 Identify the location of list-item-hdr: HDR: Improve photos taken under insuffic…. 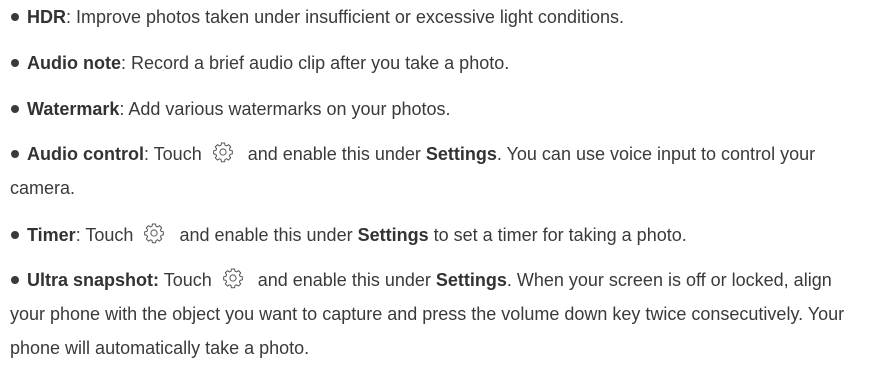
(440, 17).